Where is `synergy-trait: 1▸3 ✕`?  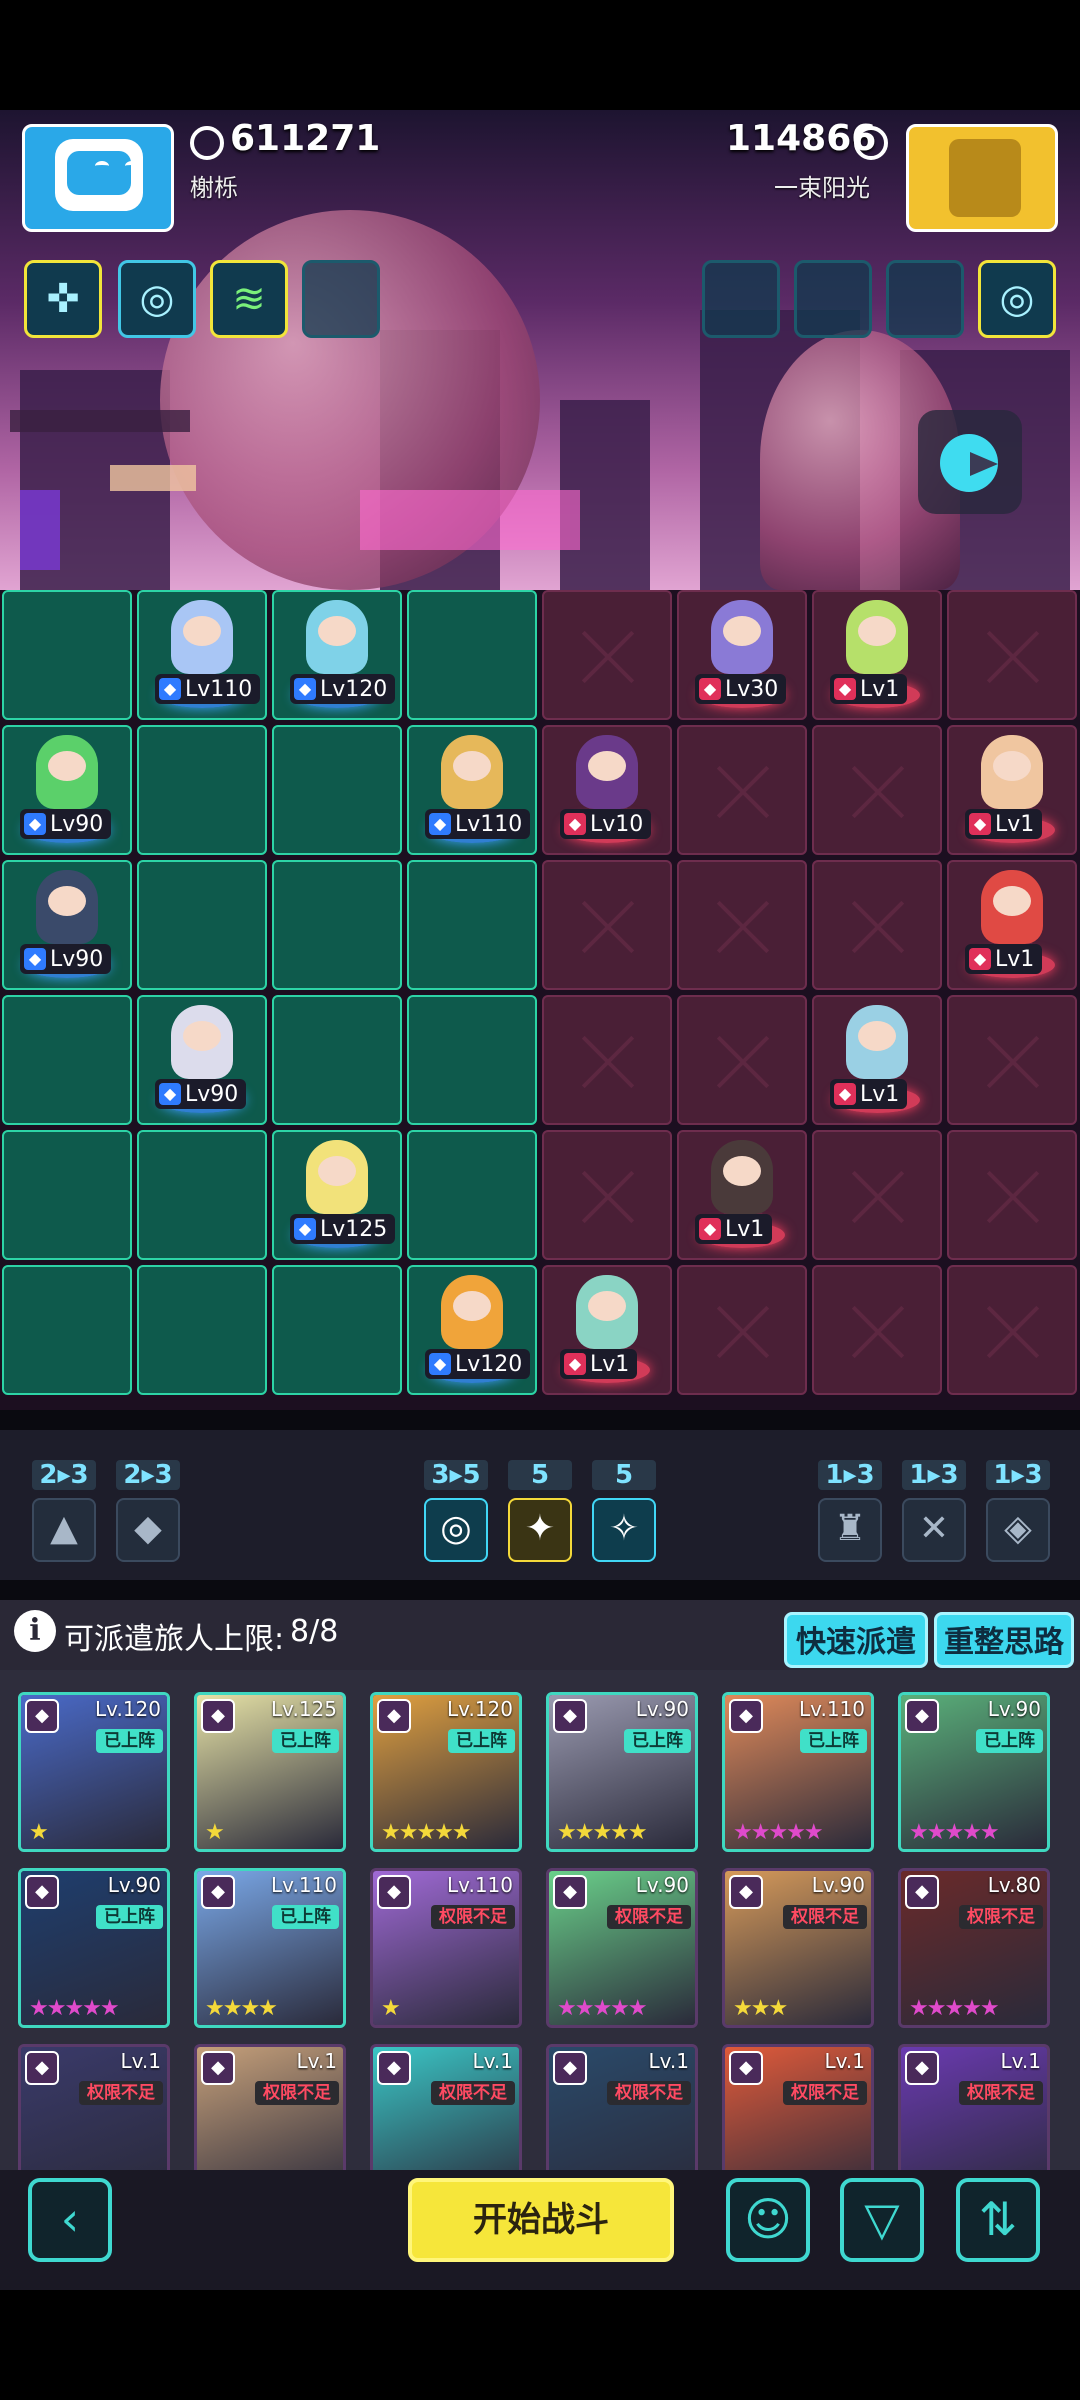 synergy-trait: 1▸3 ✕ is located at coordinates (934, 1511).